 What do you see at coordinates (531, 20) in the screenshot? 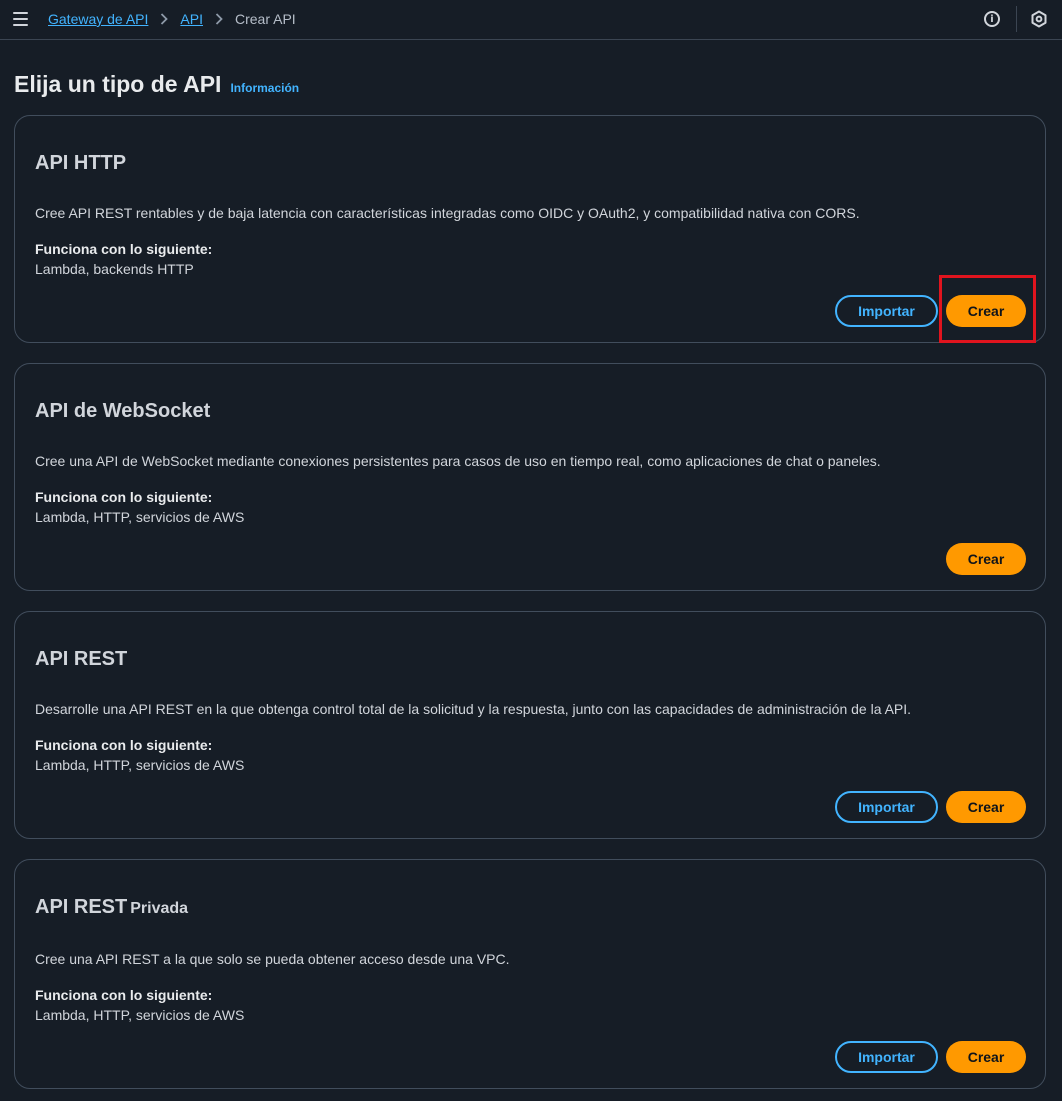
I see `top-navigation-bar: Gateway de API API Crear API i` at bounding box center [531, 20].